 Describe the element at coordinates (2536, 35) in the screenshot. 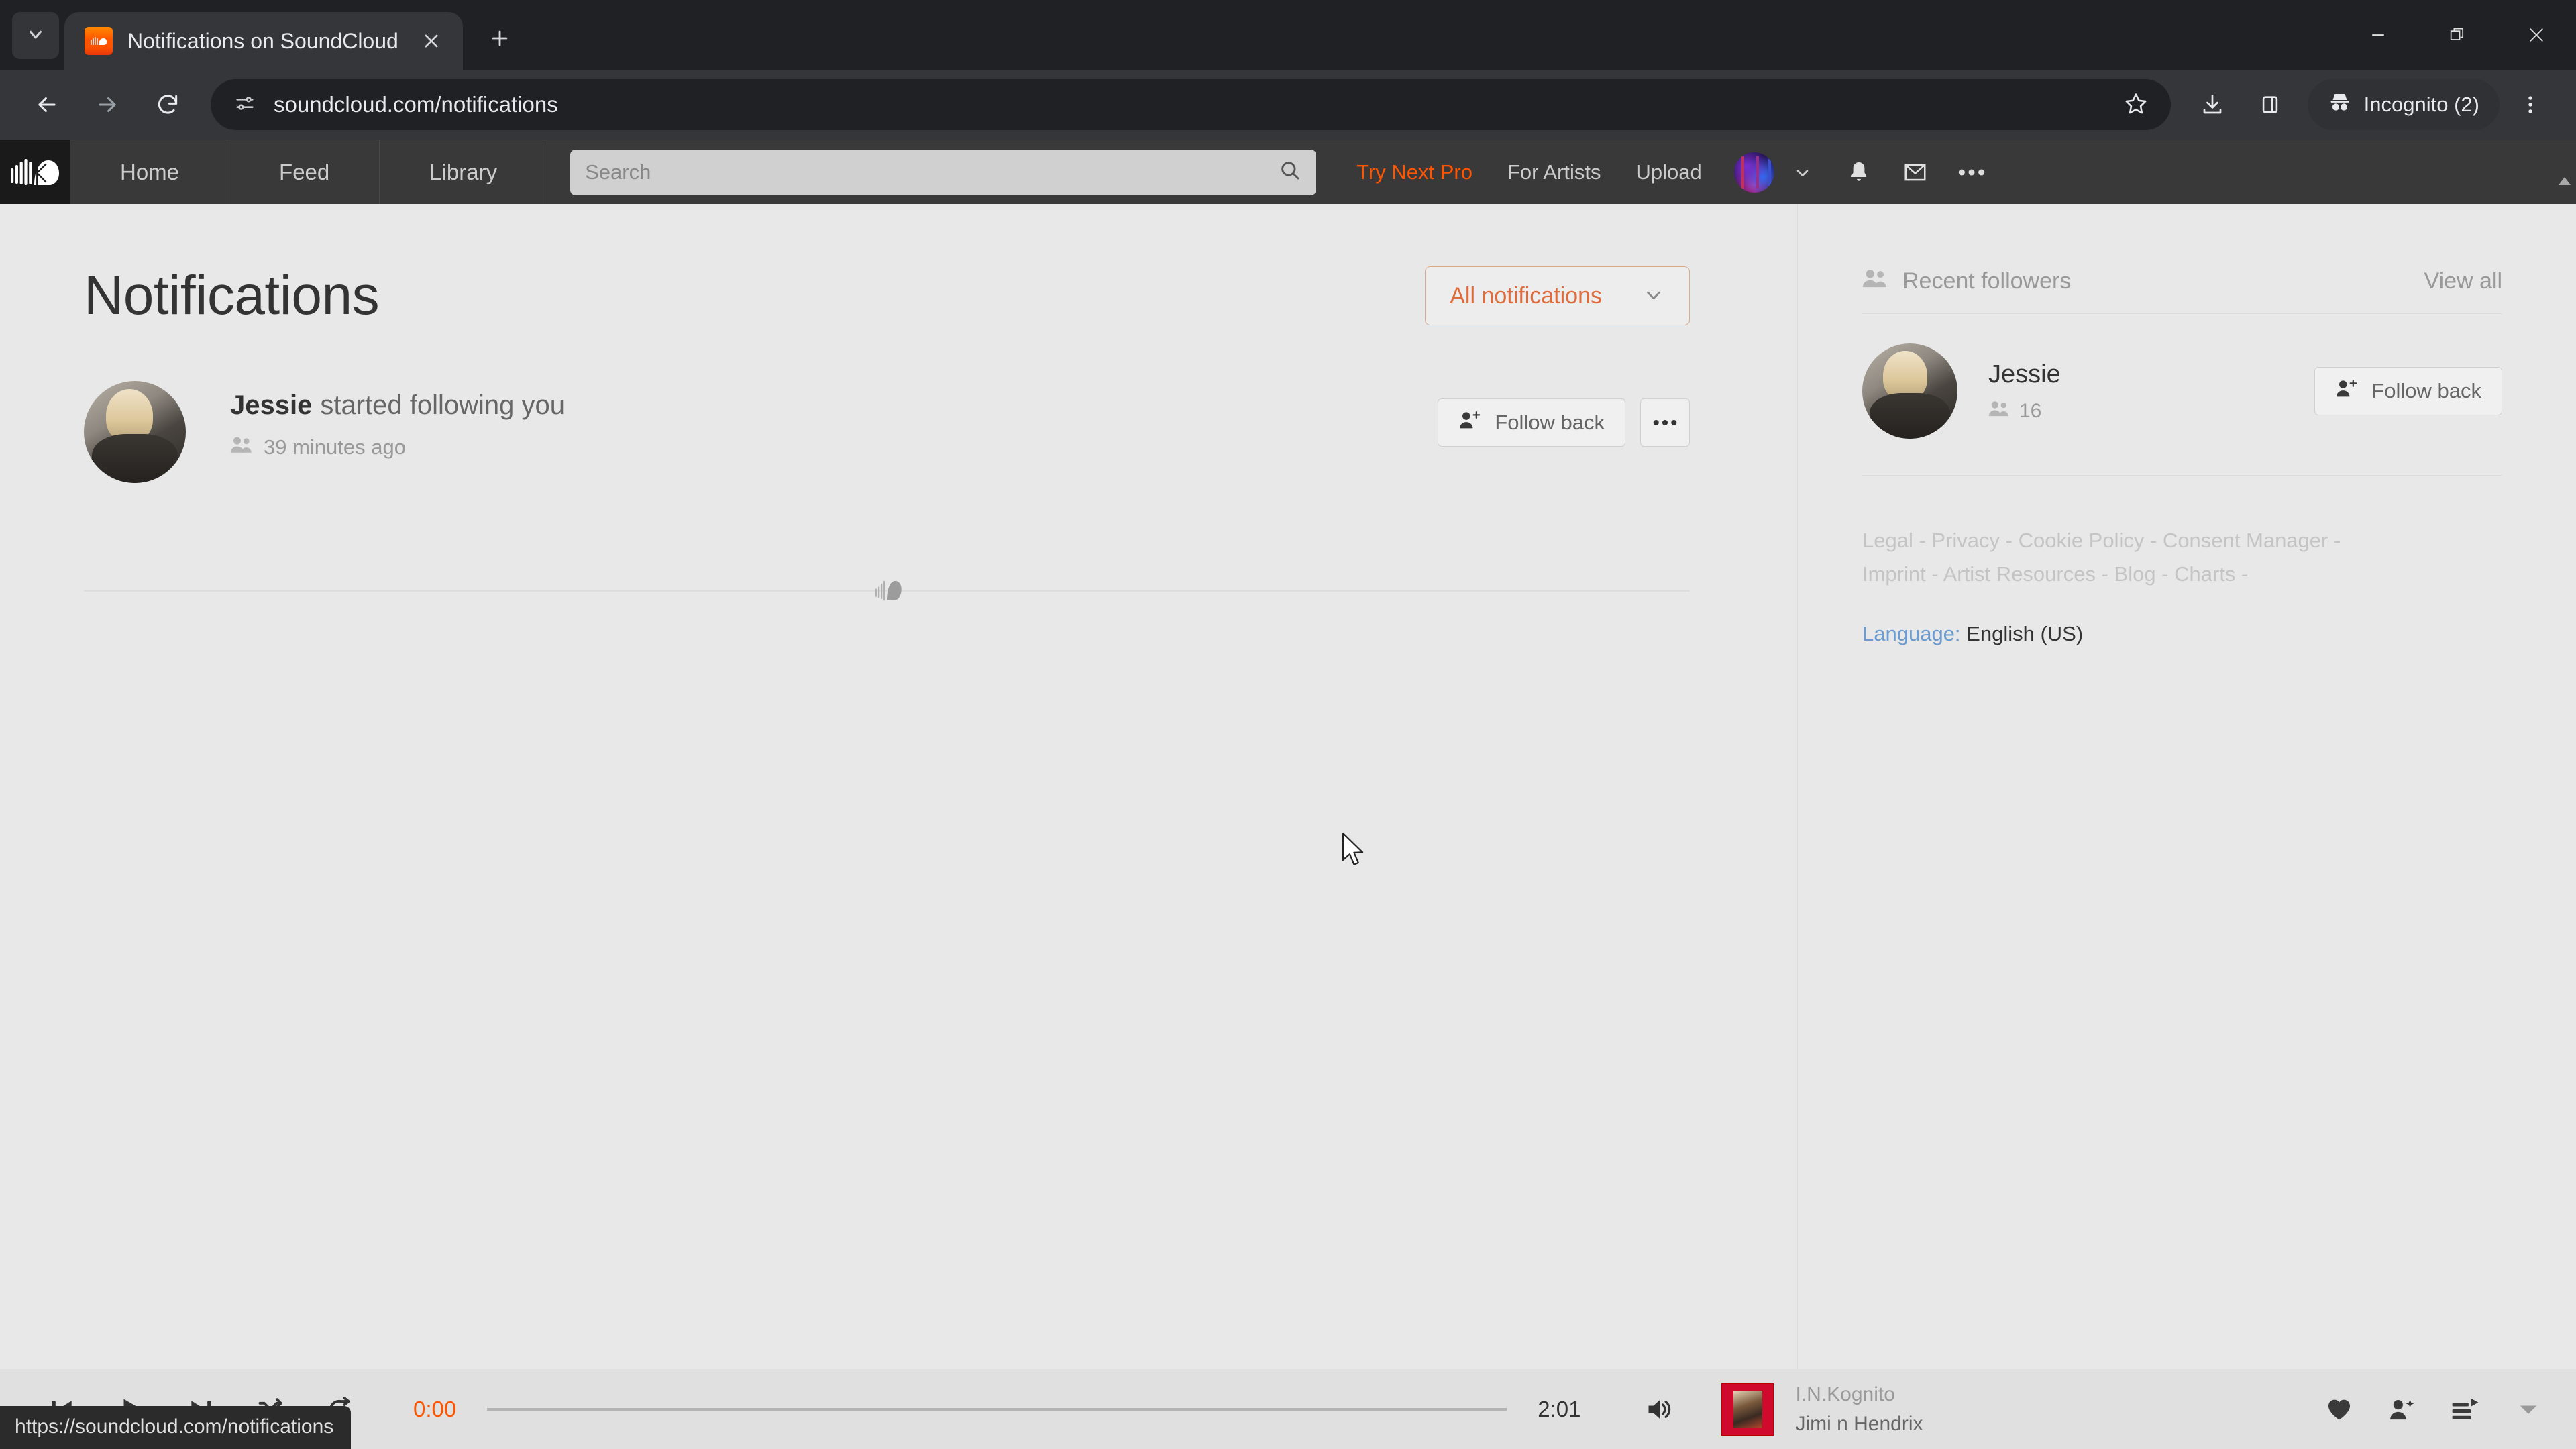

I see `window-close-button` at that location.